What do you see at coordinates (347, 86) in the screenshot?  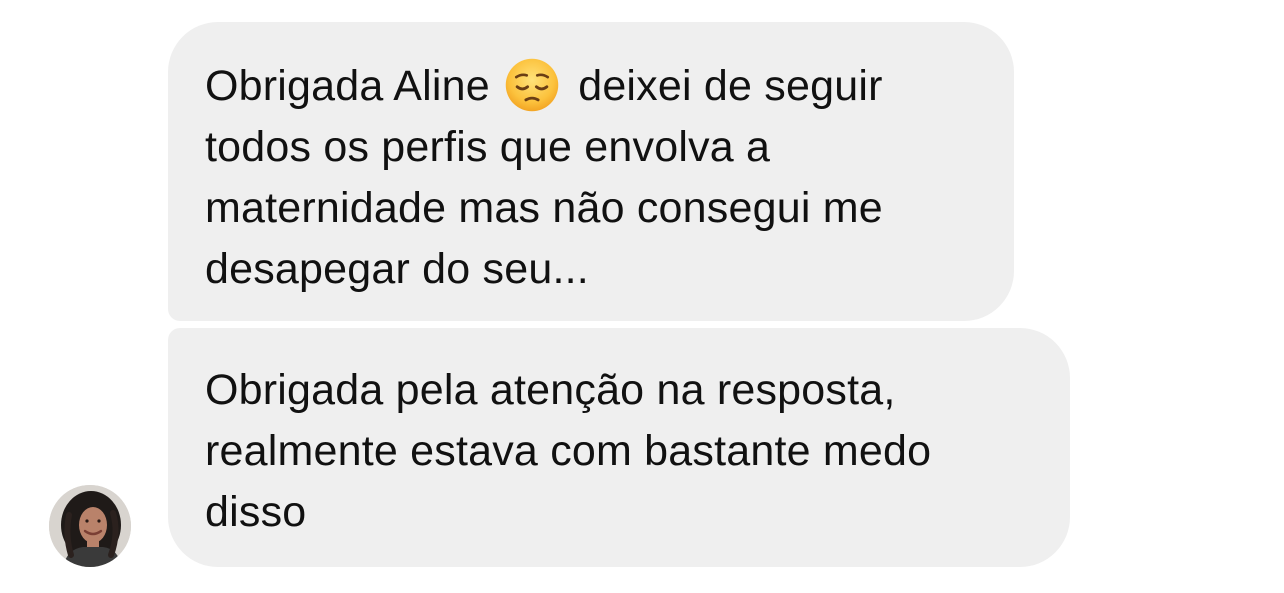 I see `message-1-line-1-start: Obrigada Aline` at bounding box center [347, 86].